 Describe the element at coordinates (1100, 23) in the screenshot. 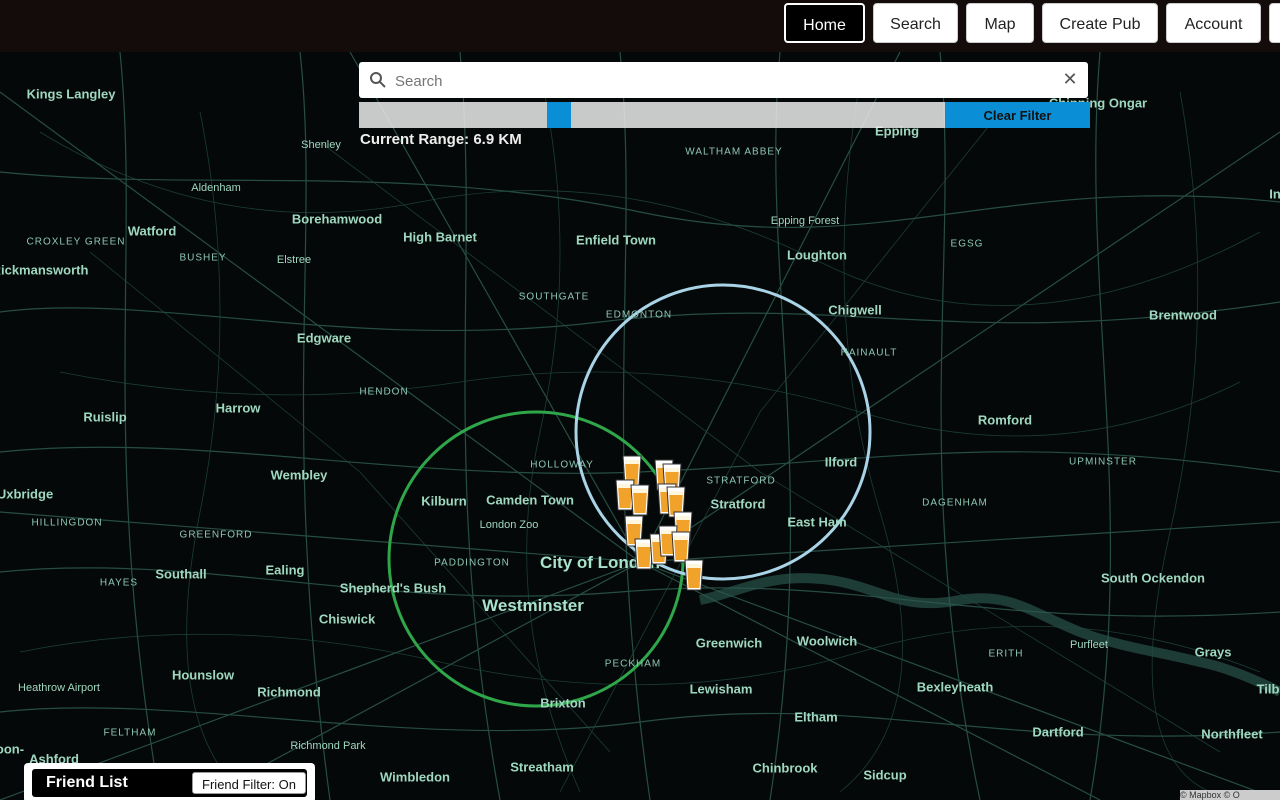

I see `nav-create-pub-button: Create Pub` at that location.